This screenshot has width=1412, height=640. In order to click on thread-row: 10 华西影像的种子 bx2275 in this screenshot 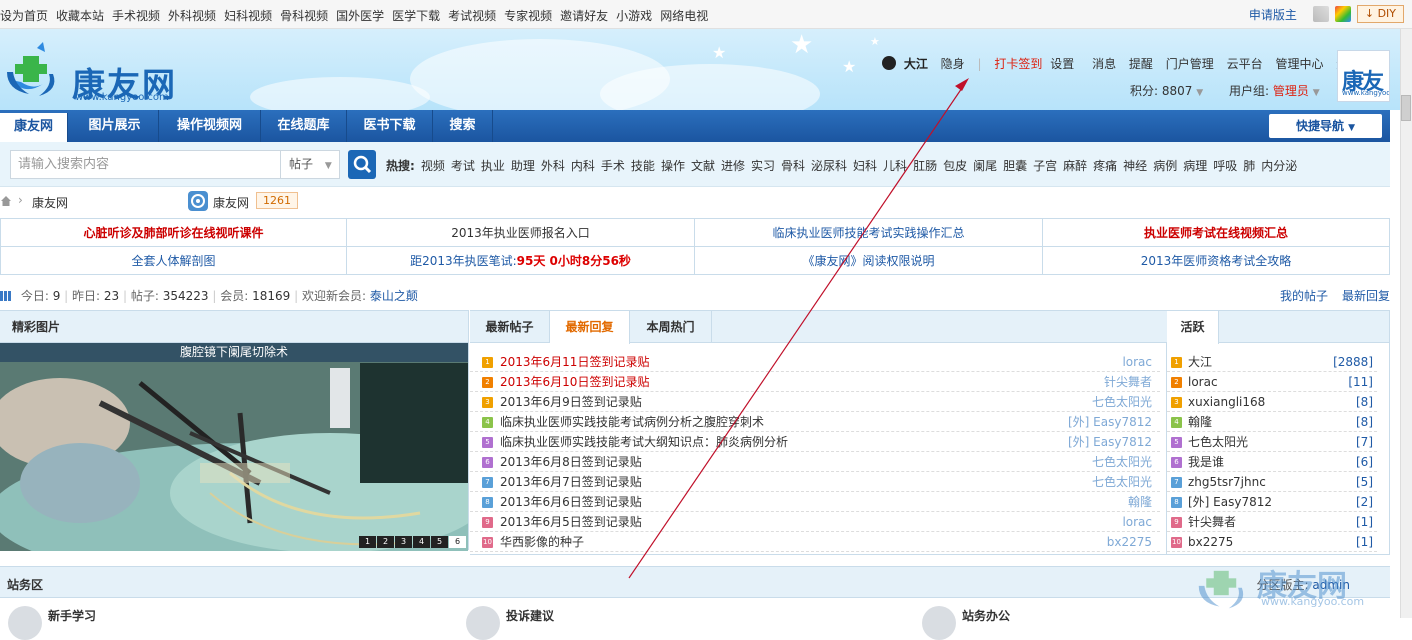, I will do `click(815, 542)`.